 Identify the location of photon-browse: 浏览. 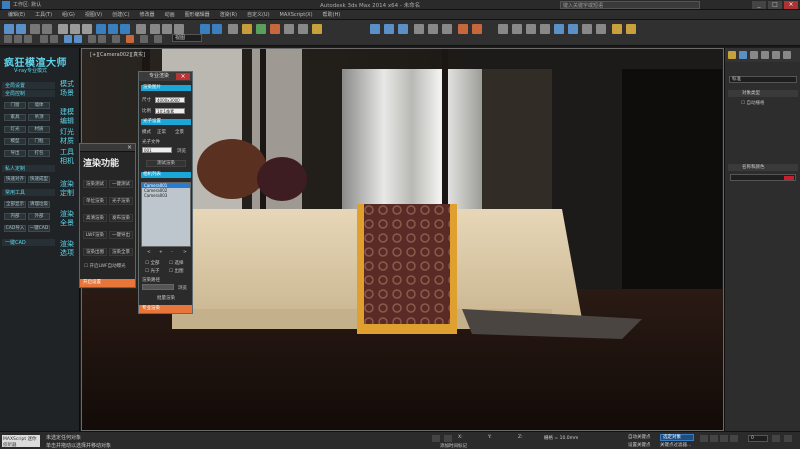
(181, 151).